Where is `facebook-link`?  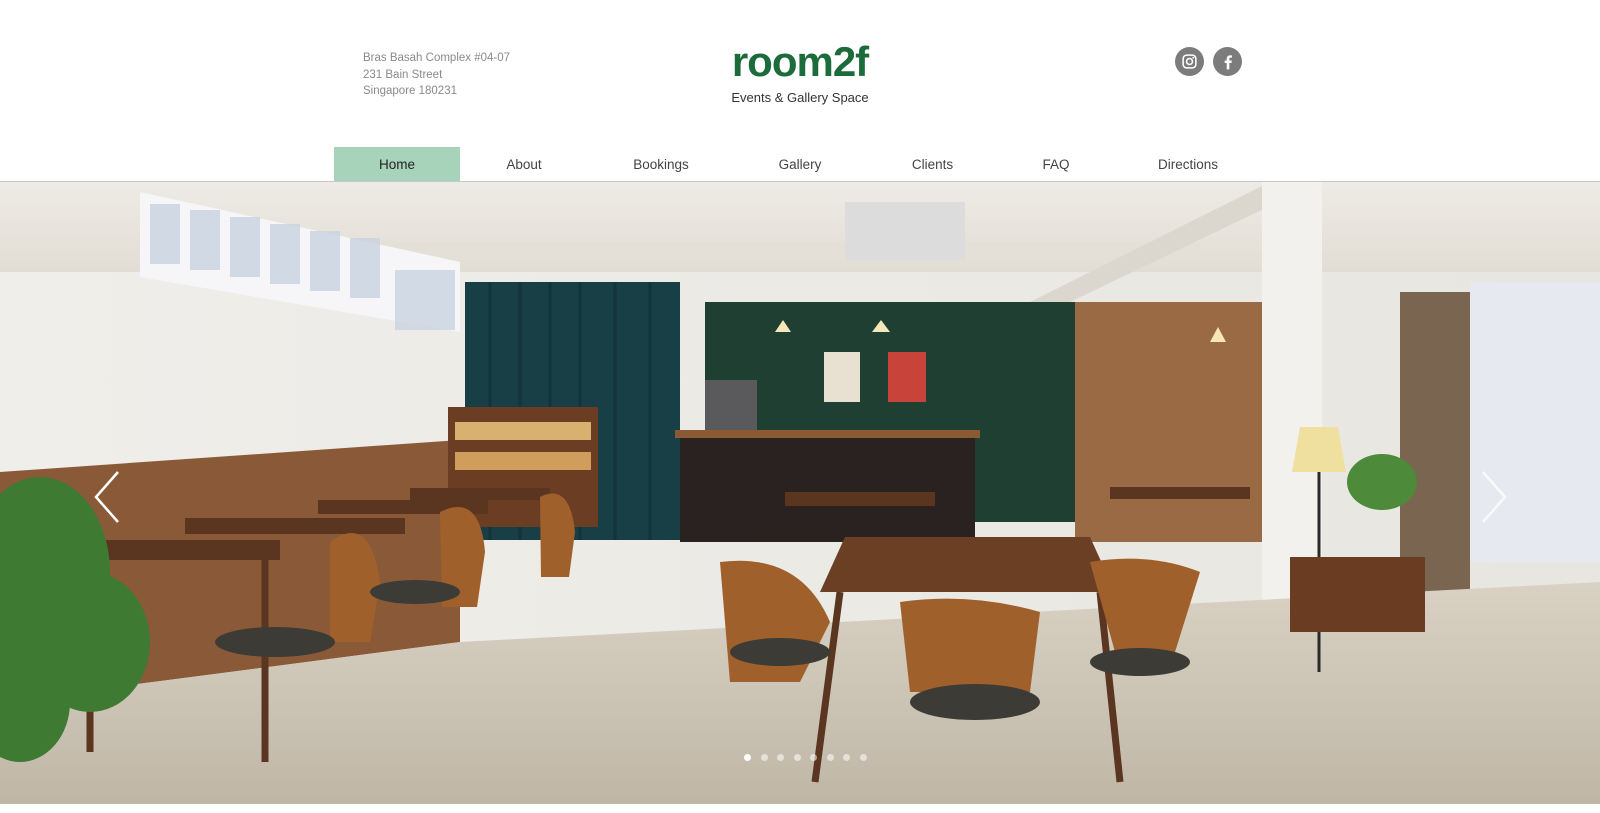
facebook-link is located at coordinates (1227, 61).